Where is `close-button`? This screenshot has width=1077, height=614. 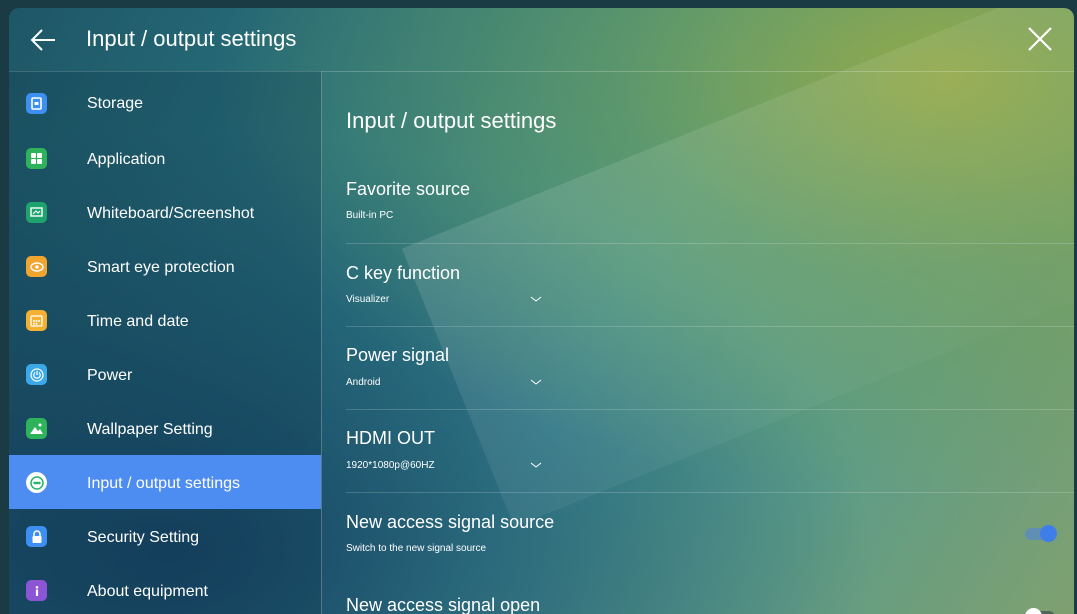 close-button is located at coordinates (1040, 39).